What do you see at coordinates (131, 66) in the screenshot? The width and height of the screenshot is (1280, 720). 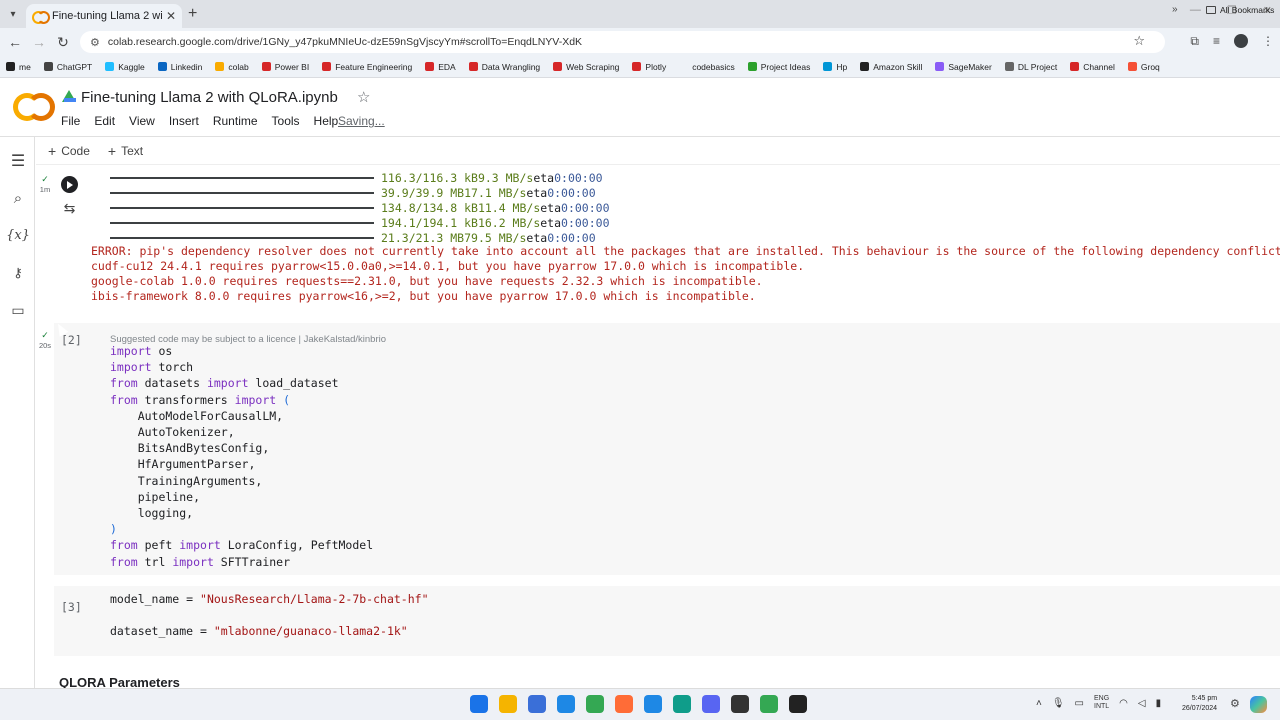 I see `bookmark-label: Kaggle` at bounding box center [131, 66].